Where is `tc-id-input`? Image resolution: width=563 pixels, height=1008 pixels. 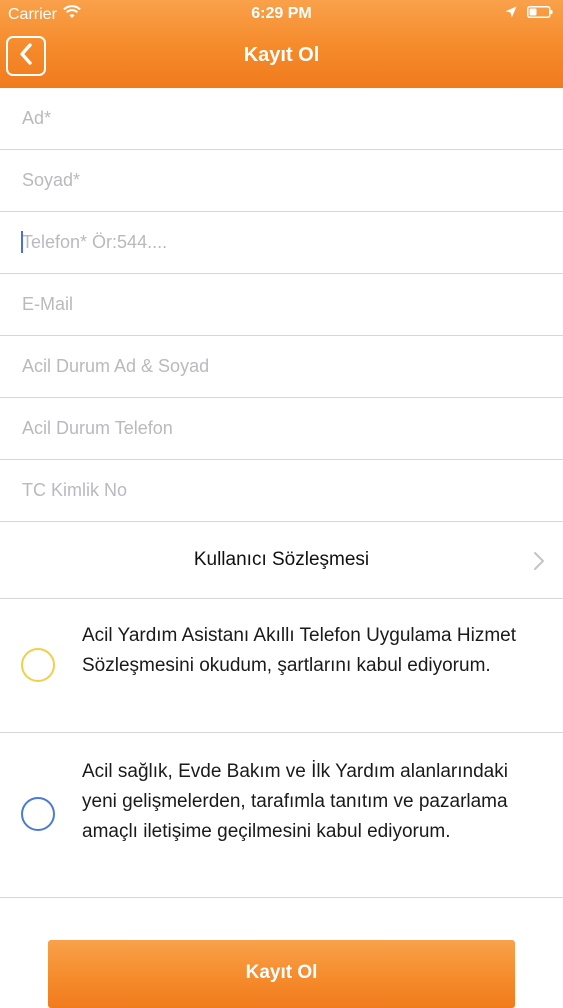 tc-id-input is located at coordinates (282, 490).